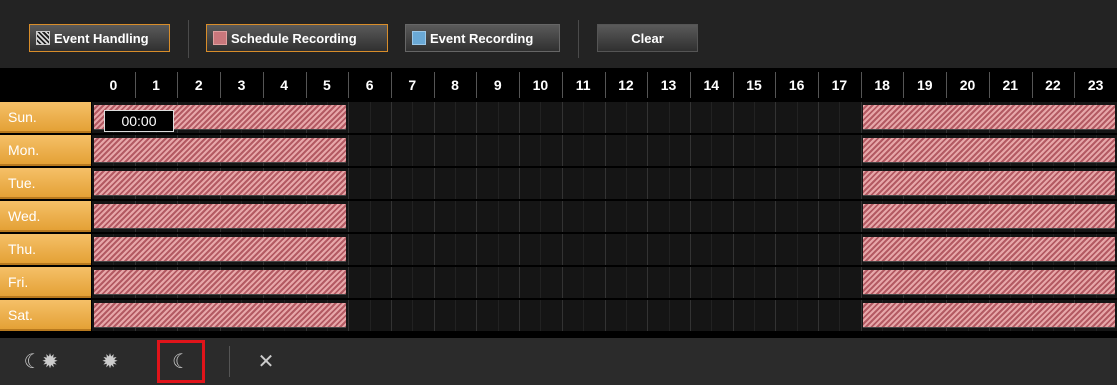 The width and height of the screenshot is (1117, 385). Describe the element at coordinates (45, 183) in the screenshot. I see `day-label: Tue.` at that location.